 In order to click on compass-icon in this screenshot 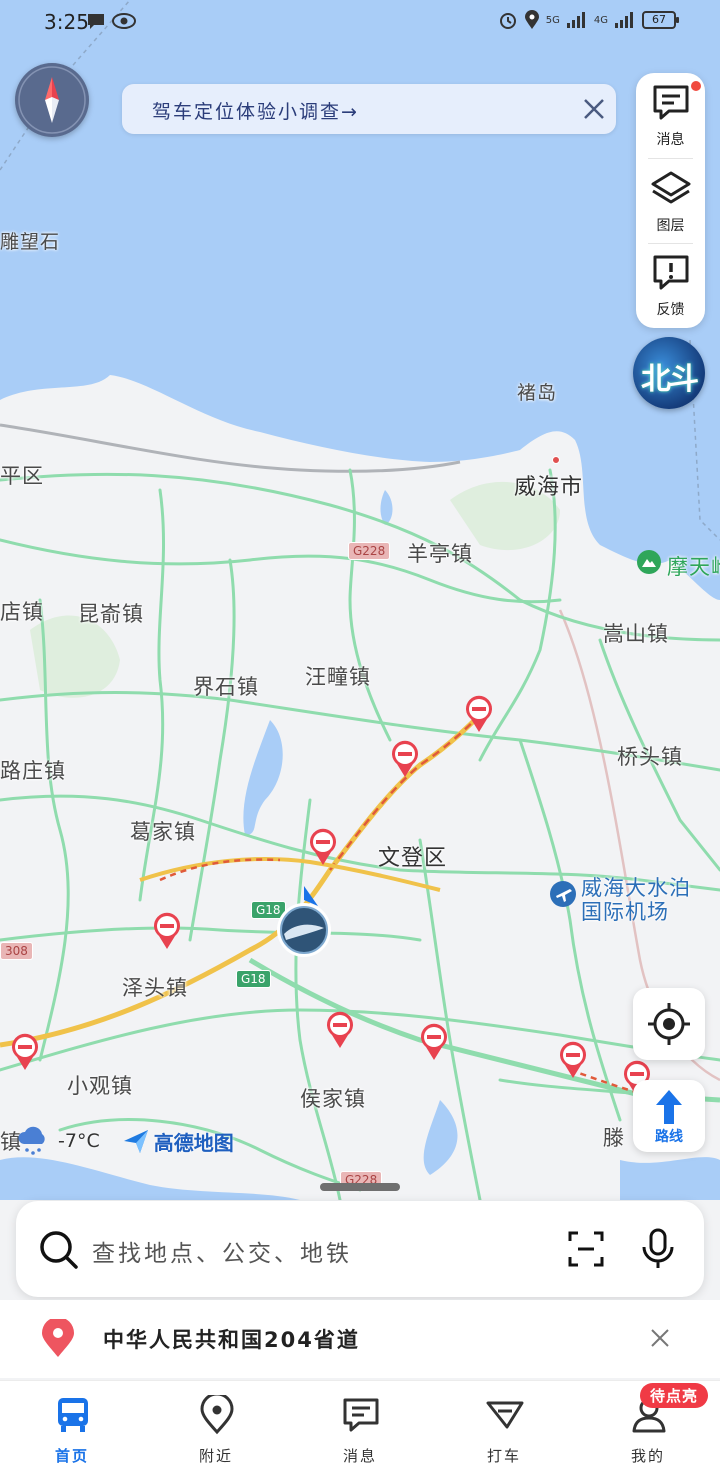, I will do `click(52, 100)`.